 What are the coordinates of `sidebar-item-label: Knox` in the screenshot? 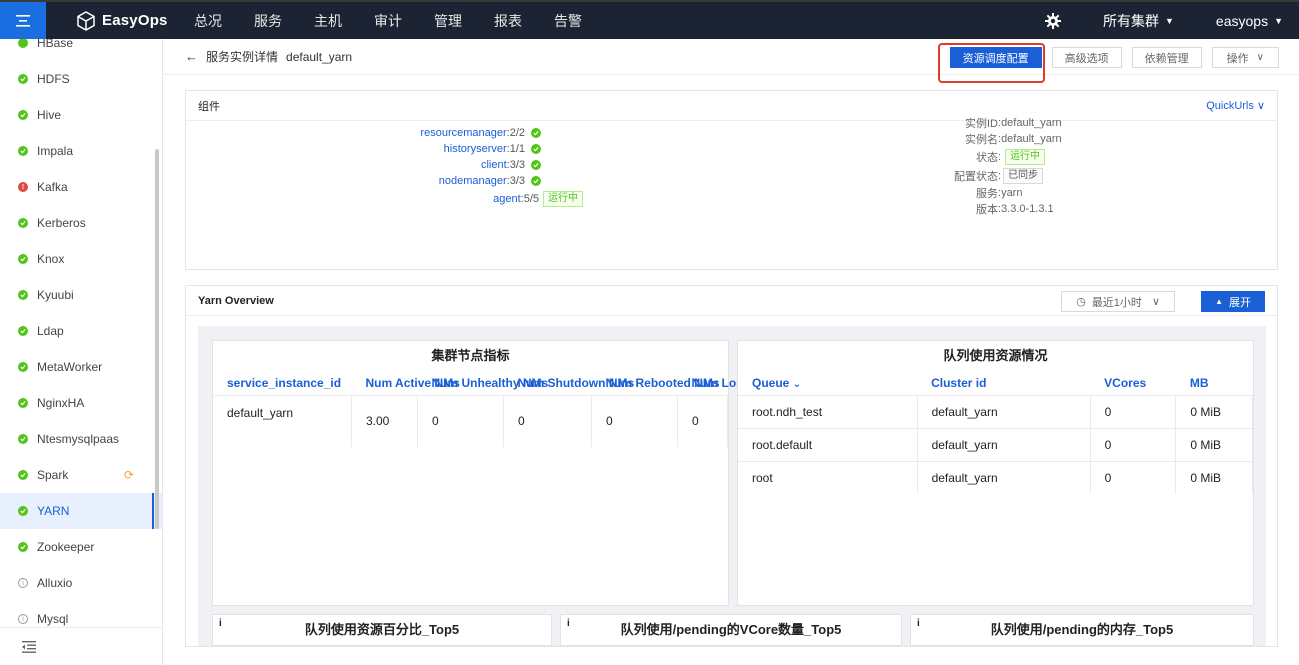 It's located at (51, 259).